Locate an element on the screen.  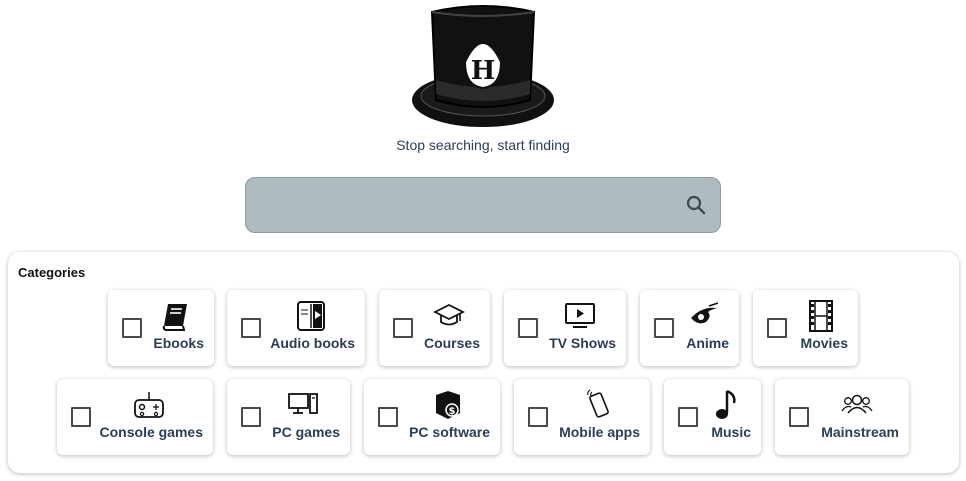
graduation-cap-icon is located at coordinates (449, 314).